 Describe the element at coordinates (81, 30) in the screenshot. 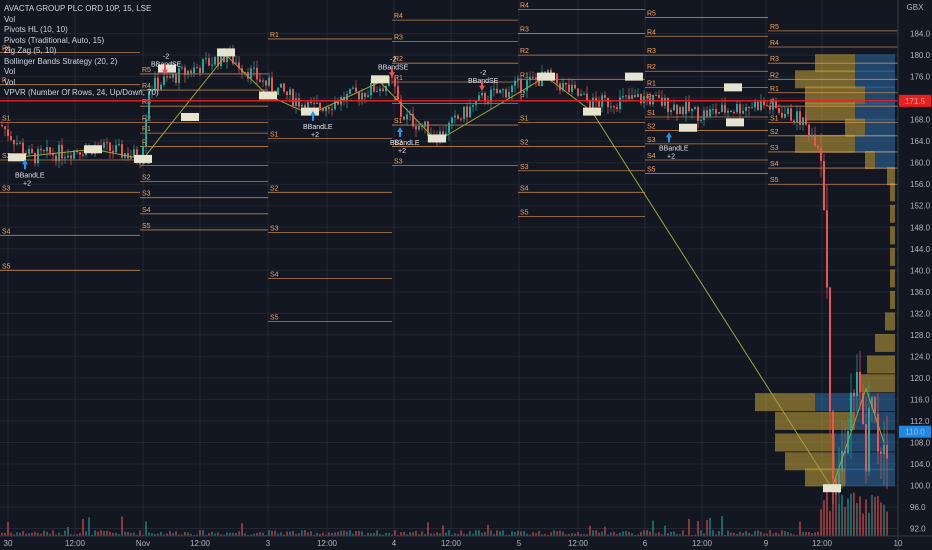

I see `legend-pivots-hl: Pivots HL (10, 10)` at that location.